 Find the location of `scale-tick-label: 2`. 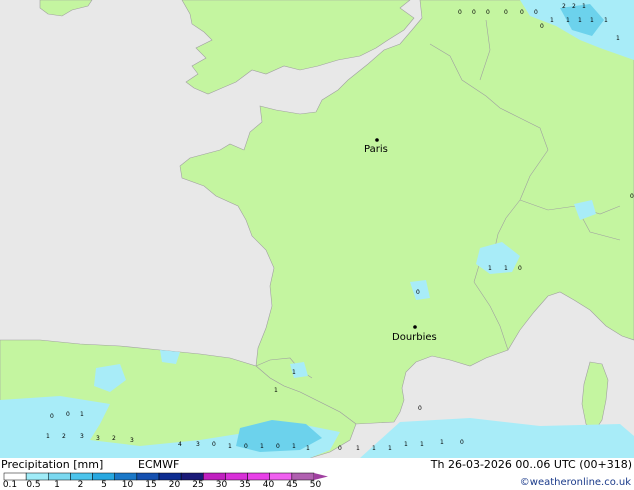

scale-tick-label: 2 is located at coordinates (80, 485).